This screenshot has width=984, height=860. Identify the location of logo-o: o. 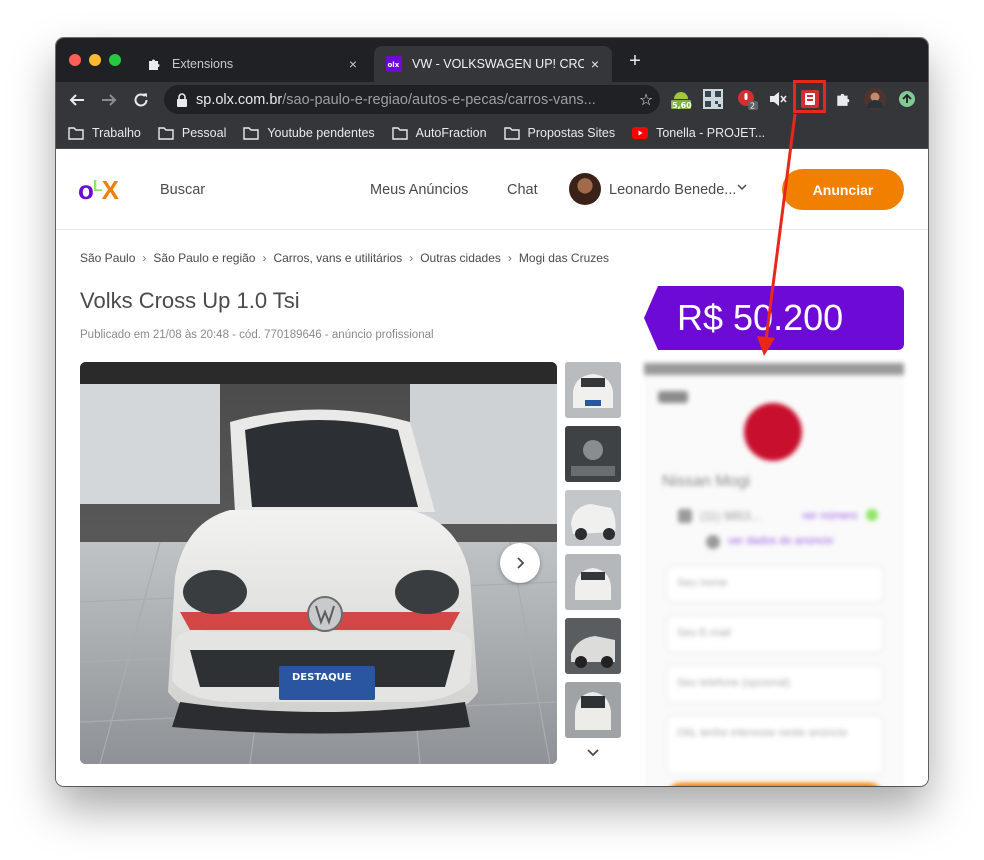
(86, 190).